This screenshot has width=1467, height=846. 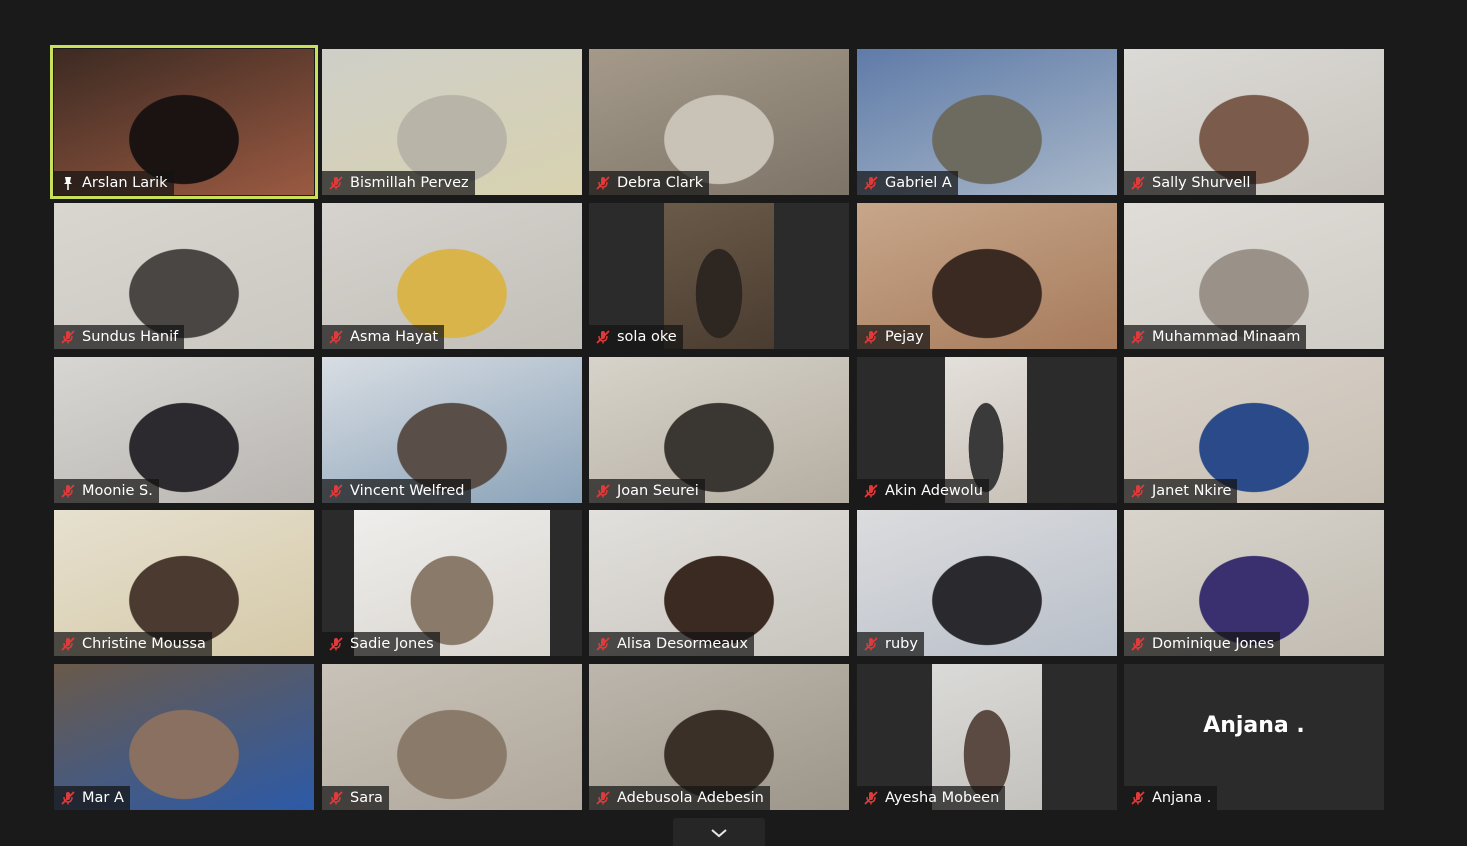 What do you see at coordinates (987, 737) in the screenshot?
I see `participant-tile-ayesha-mobeen: Ayesha Mobeen` at bounding box center [987, 737].